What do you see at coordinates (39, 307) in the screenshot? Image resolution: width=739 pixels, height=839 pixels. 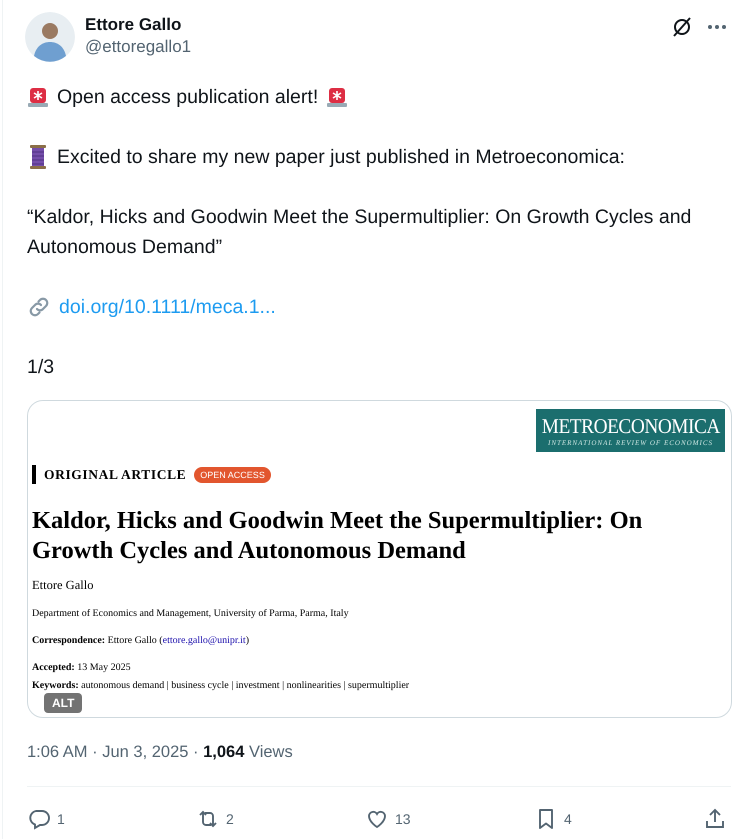 I see `link-icon` at bounding box center [39, 307].